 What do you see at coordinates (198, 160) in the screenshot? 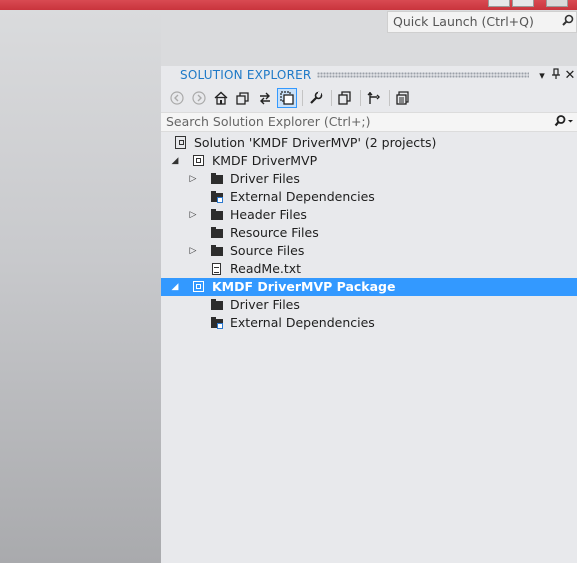
I see `project-icon` at bounding box center [198, 160].